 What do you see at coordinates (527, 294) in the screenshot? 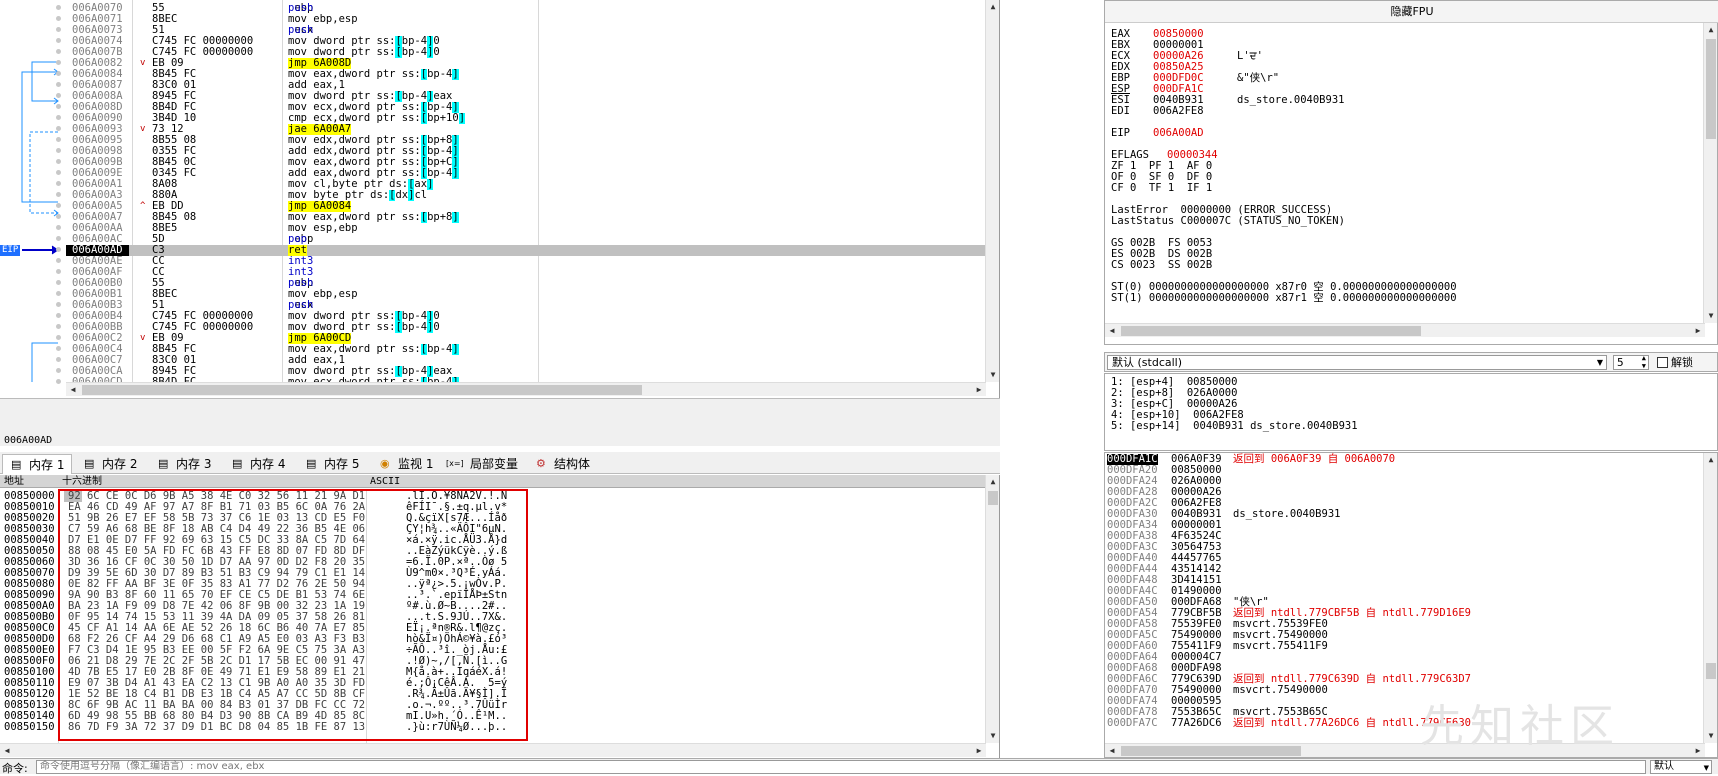
I see `disasm-row: 006A00B1 8BEC mov ebp,esp` at bounding box center [527, 294].